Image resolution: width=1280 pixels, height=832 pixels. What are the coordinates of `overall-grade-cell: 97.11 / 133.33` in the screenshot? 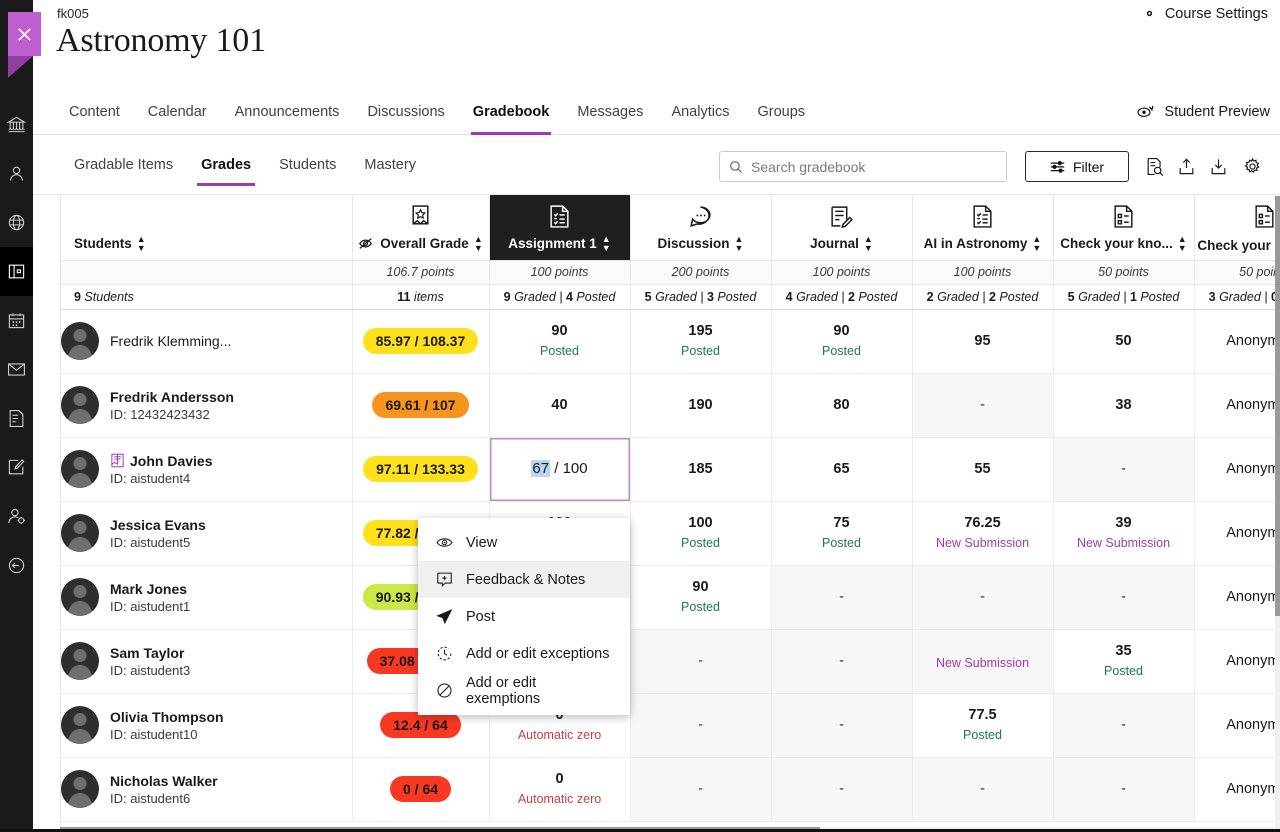 It's located at (421, 469).